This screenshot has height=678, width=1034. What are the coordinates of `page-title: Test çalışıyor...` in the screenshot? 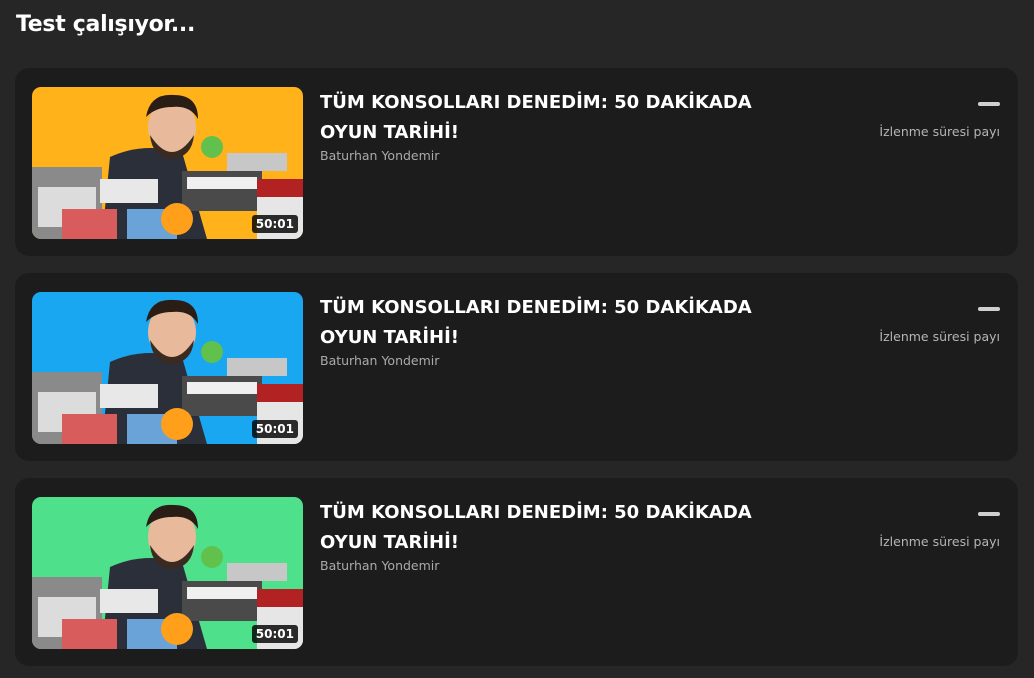 It's located at (106, 24).